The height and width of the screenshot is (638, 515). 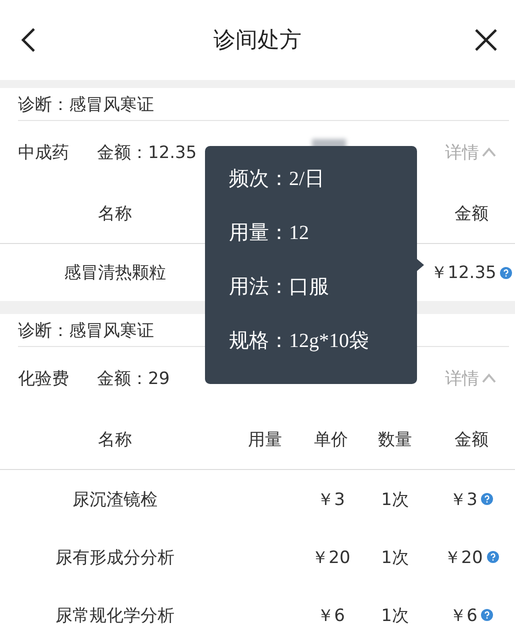 What do you see at coordinates (43, 379) in the screenshot?
I see `category-label: 化验费` at bounding box center [43, 379].